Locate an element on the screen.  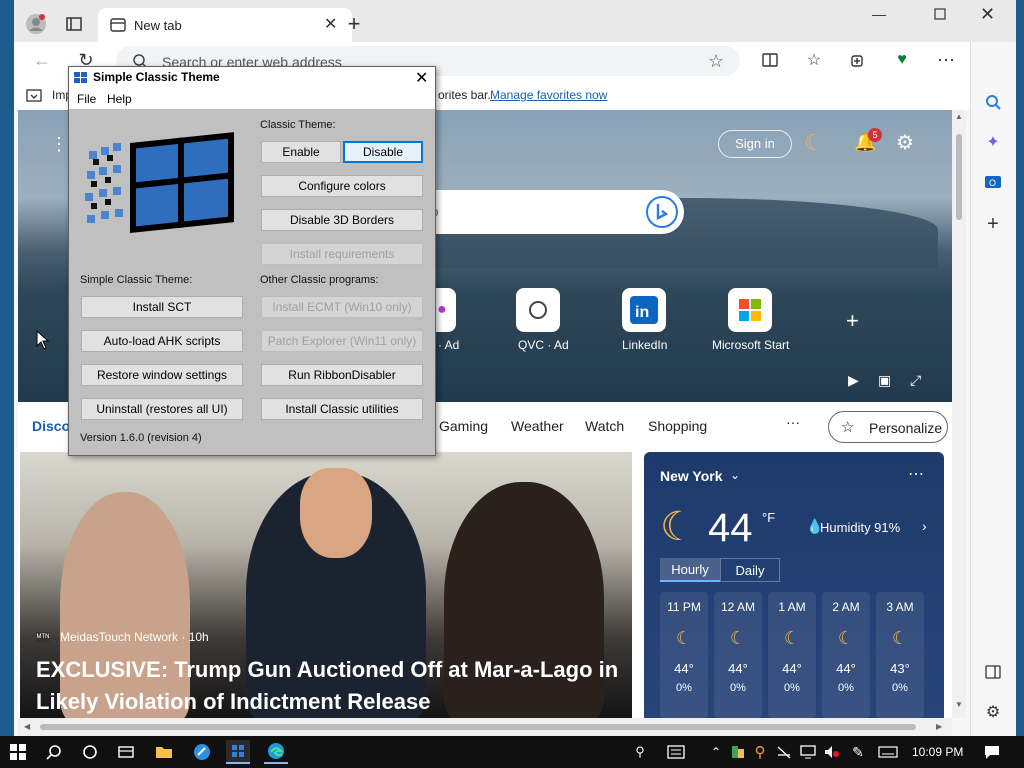
tab-new-tab: New tab ✕ is located at coordinates (225, 25).